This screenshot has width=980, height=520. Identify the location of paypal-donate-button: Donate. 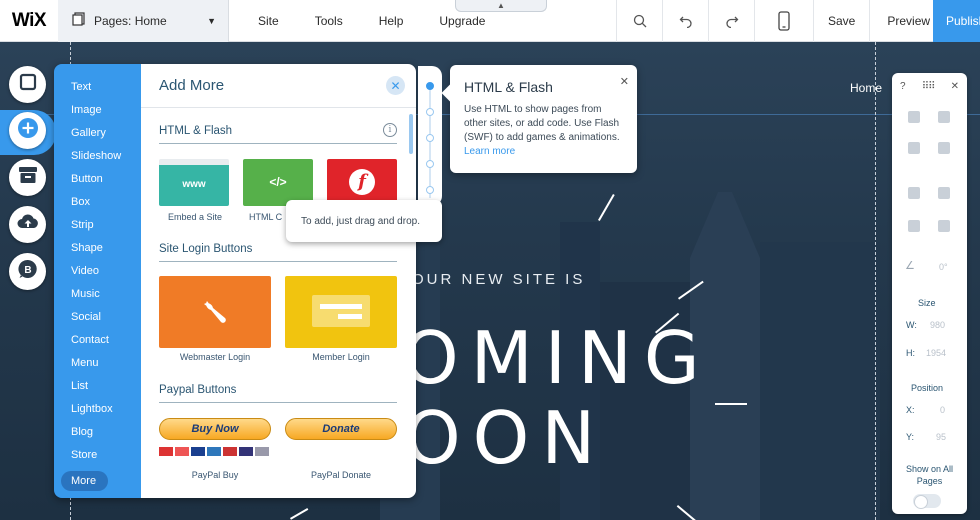
(341, 429).